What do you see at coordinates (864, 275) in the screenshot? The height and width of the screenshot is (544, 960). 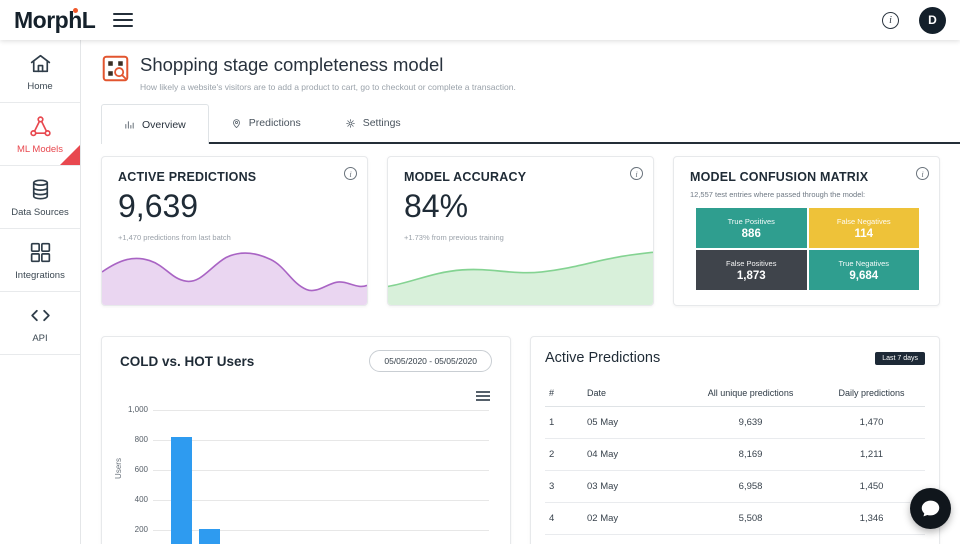 I see `cm-cell-value: 9,684` at bounding box center [864, 275].